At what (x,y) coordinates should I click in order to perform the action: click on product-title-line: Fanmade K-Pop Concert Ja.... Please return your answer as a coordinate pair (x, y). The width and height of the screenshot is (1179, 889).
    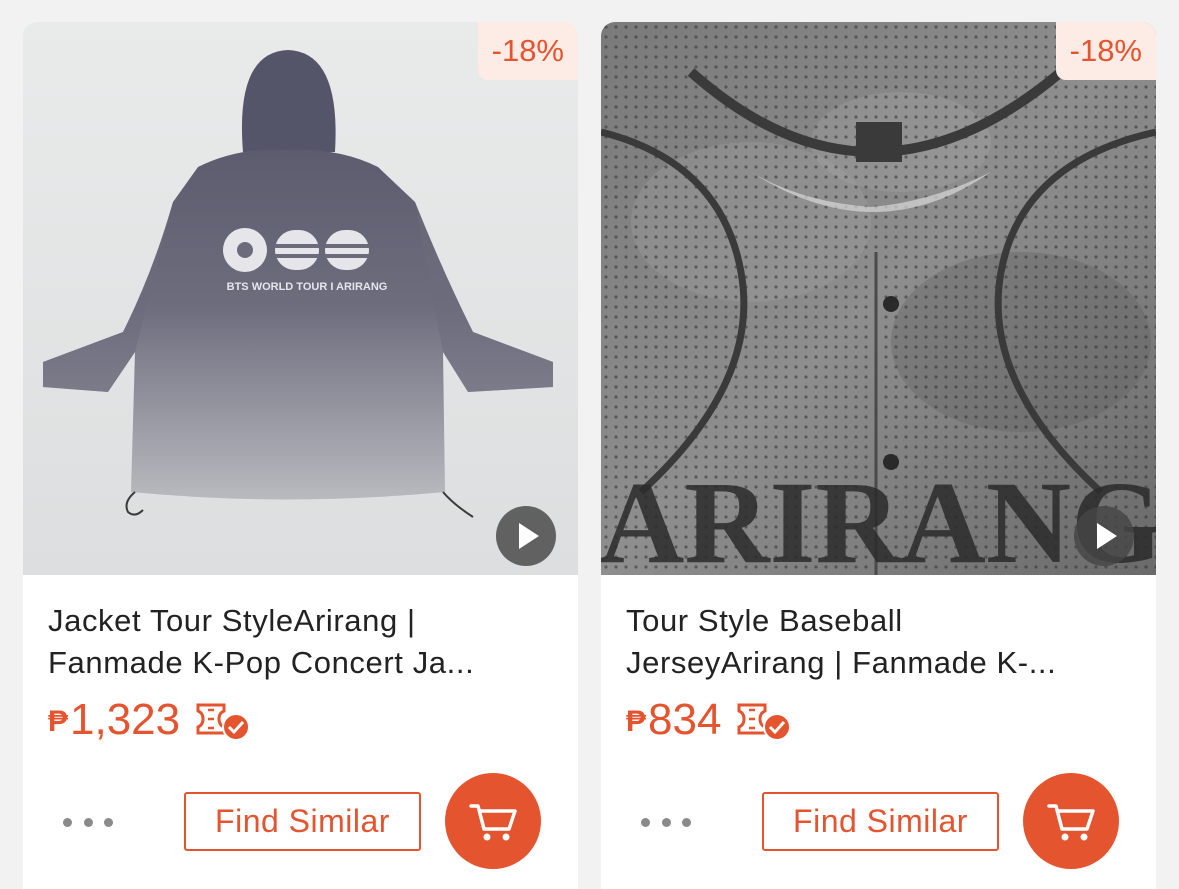
    Looking at the image, I should click on (261, 662).